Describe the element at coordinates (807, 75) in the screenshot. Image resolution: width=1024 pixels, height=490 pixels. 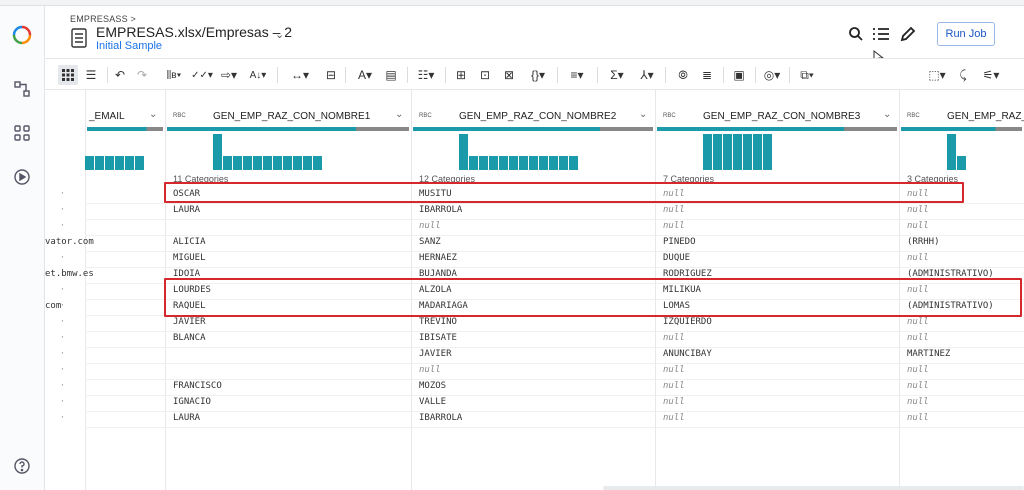
I see `multi-column-icon: ⧉▾` at that location.